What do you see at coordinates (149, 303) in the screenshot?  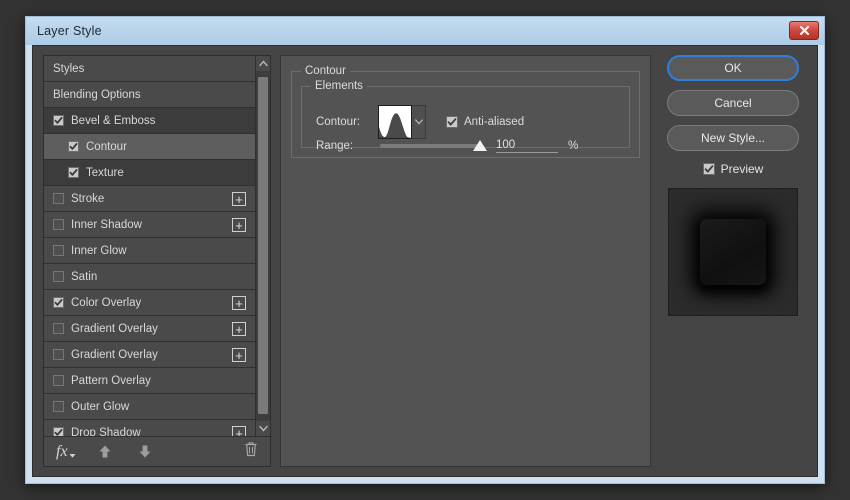 I see `style-list-item-color-overlay: Color Overlay +` at bounding box center [149, 303].